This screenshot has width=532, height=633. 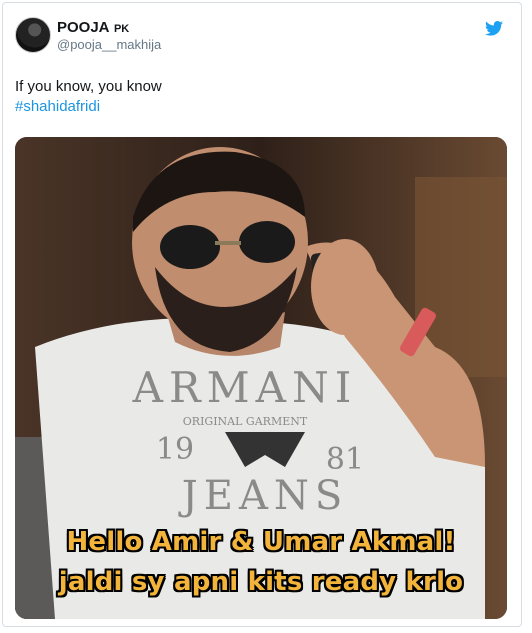 I want to click on hashtag-link: #shahidafridi, so click(x=88, y=107).